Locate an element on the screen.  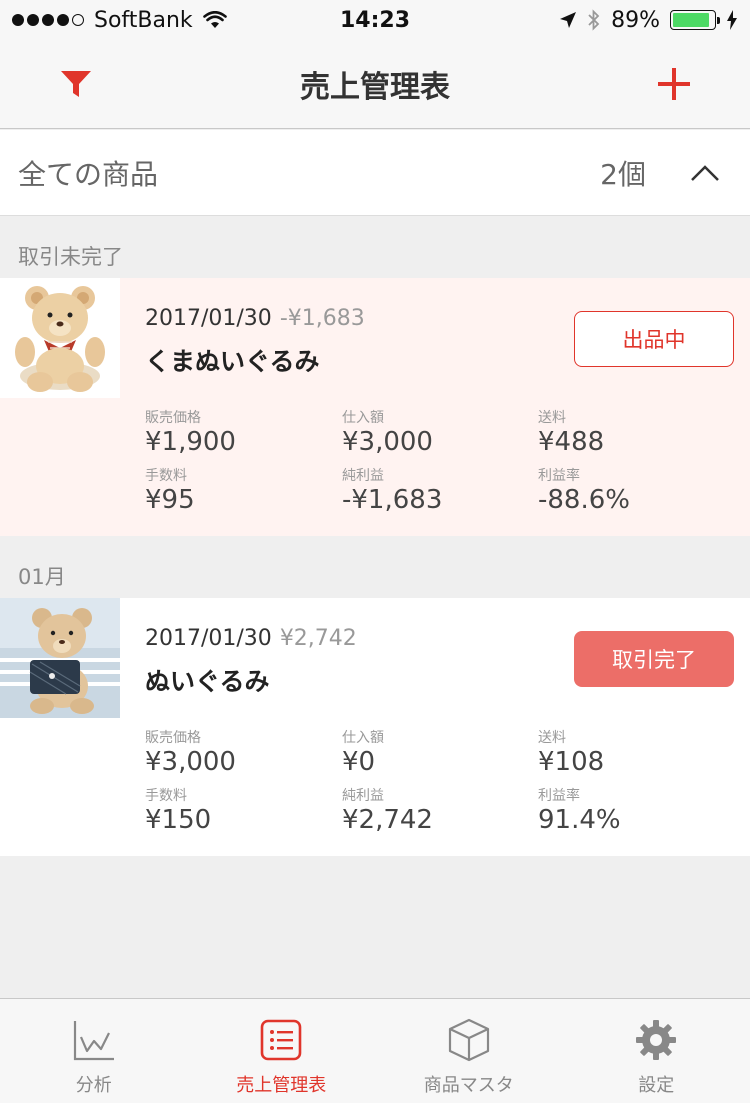
profit-text: ¥2,742 is located at coordinates (318, 638).